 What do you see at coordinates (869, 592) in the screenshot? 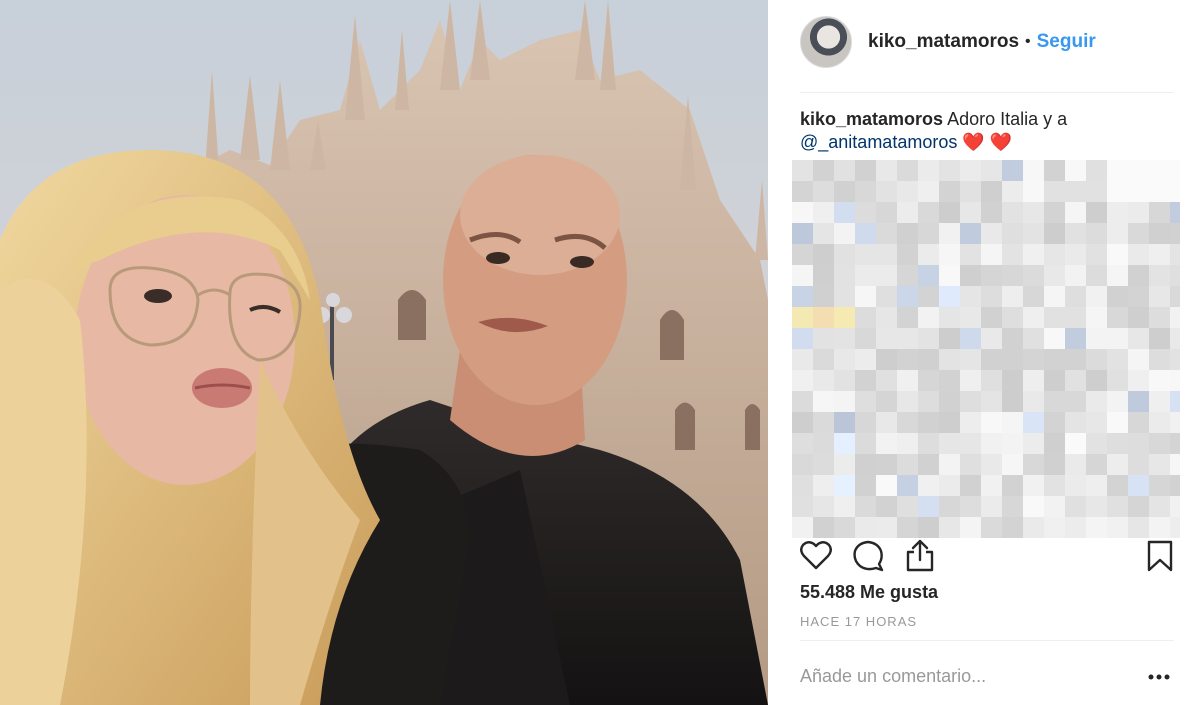
I see `likes-count: 55.488 Me gusta` at bounding box center [869, 592].